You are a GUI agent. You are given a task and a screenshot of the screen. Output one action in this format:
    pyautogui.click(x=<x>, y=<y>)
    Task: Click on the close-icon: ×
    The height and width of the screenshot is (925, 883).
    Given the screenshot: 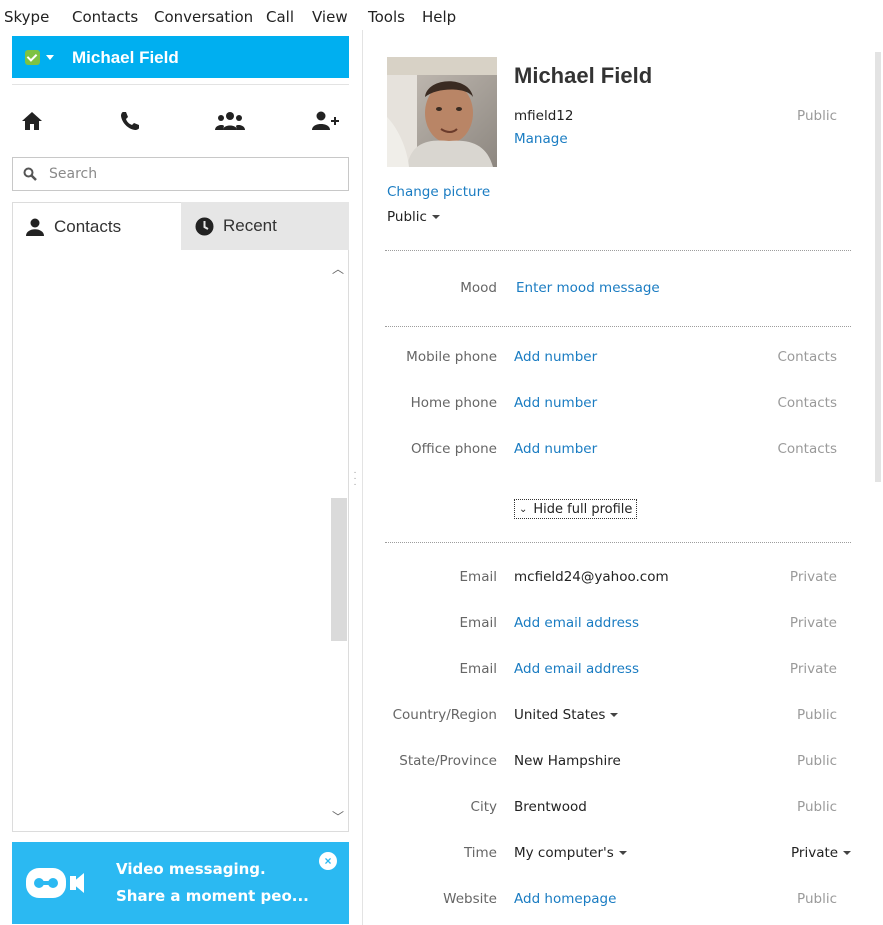 What is the action you would take?
    pyautogui.click(x=328, y=861)
    